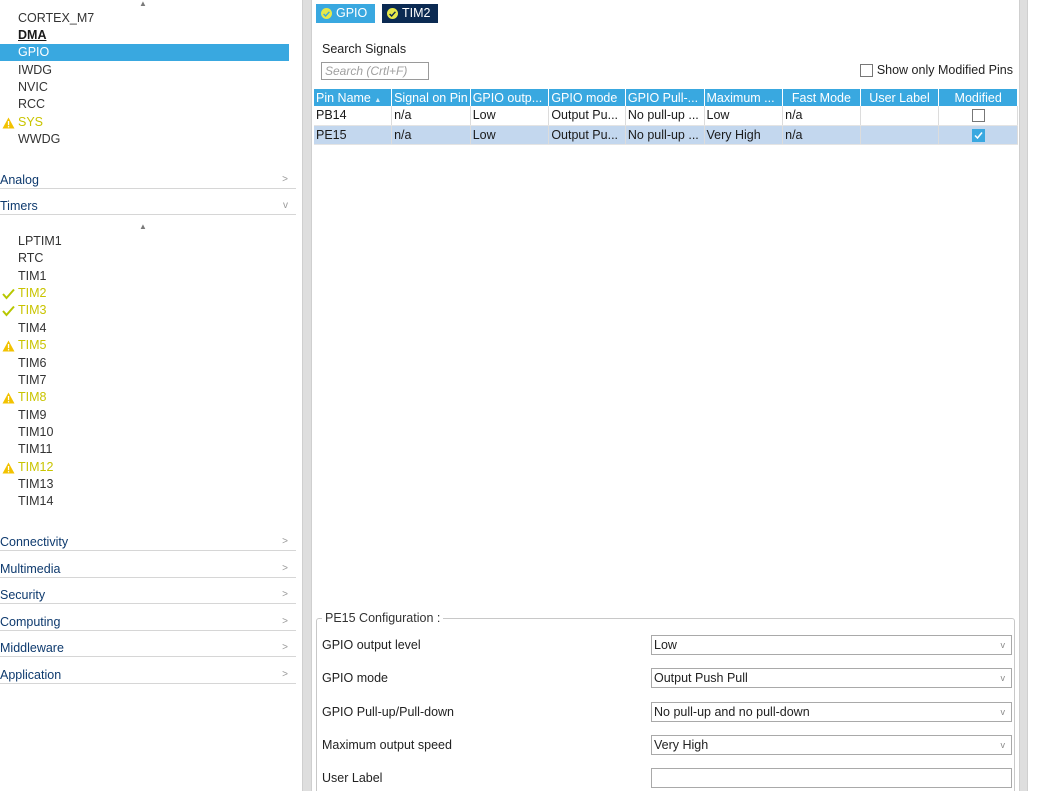 The width and height of the screenshot is (1048, 791). I want to click on sidebar-item-tim10: TIM10, so click(144, 432).